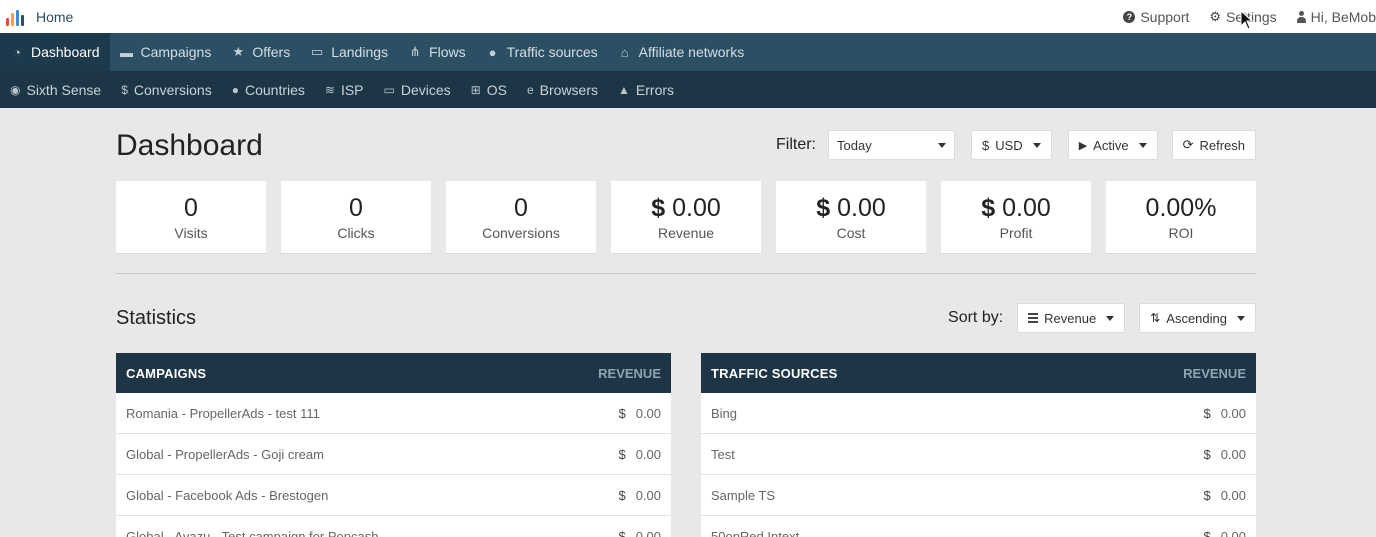 This screenshot has height=537, width=1376. Describe the element at coordinates (1301, 16) in the screenshot. I see `user-icon` at that location.